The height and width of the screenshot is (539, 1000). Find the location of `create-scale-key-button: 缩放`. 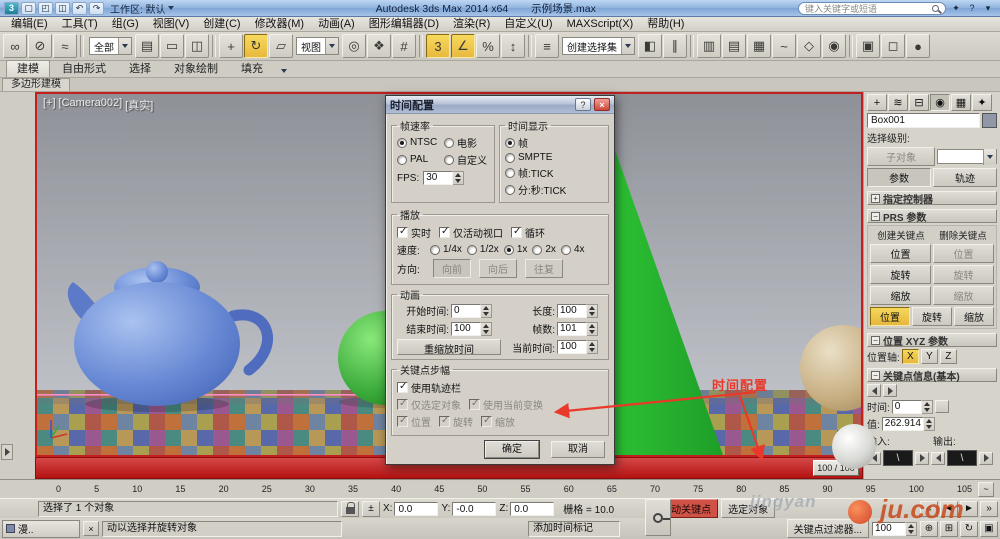

create-scale-key-button: 缩放 is located at coordinates (900, 295).